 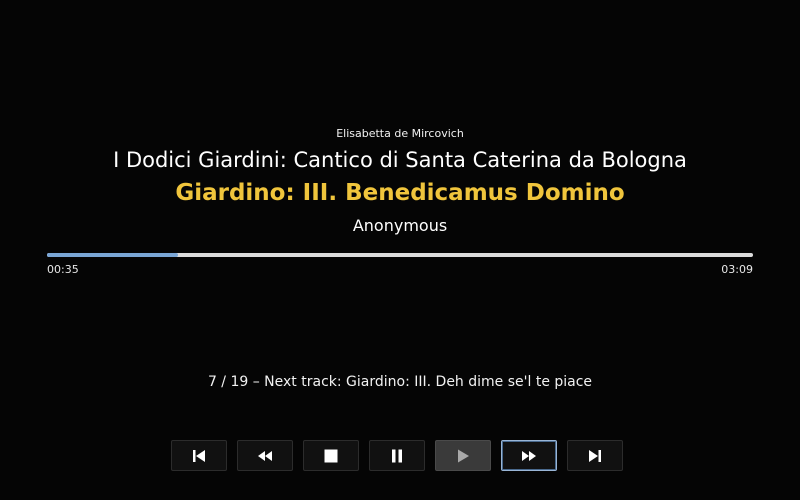 I want to click on play-icon, so click(x=463, y=456).